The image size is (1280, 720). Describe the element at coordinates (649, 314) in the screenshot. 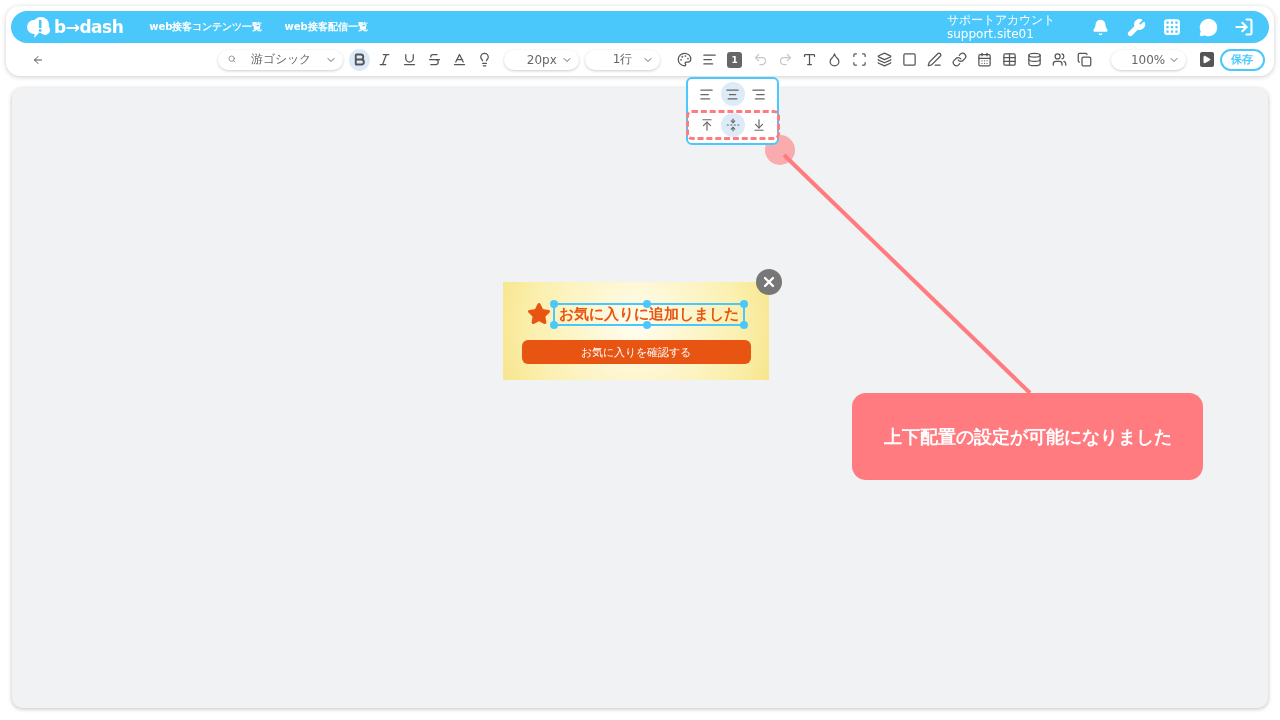

I see `banner-title: お気に入りに追加しました` at that location.